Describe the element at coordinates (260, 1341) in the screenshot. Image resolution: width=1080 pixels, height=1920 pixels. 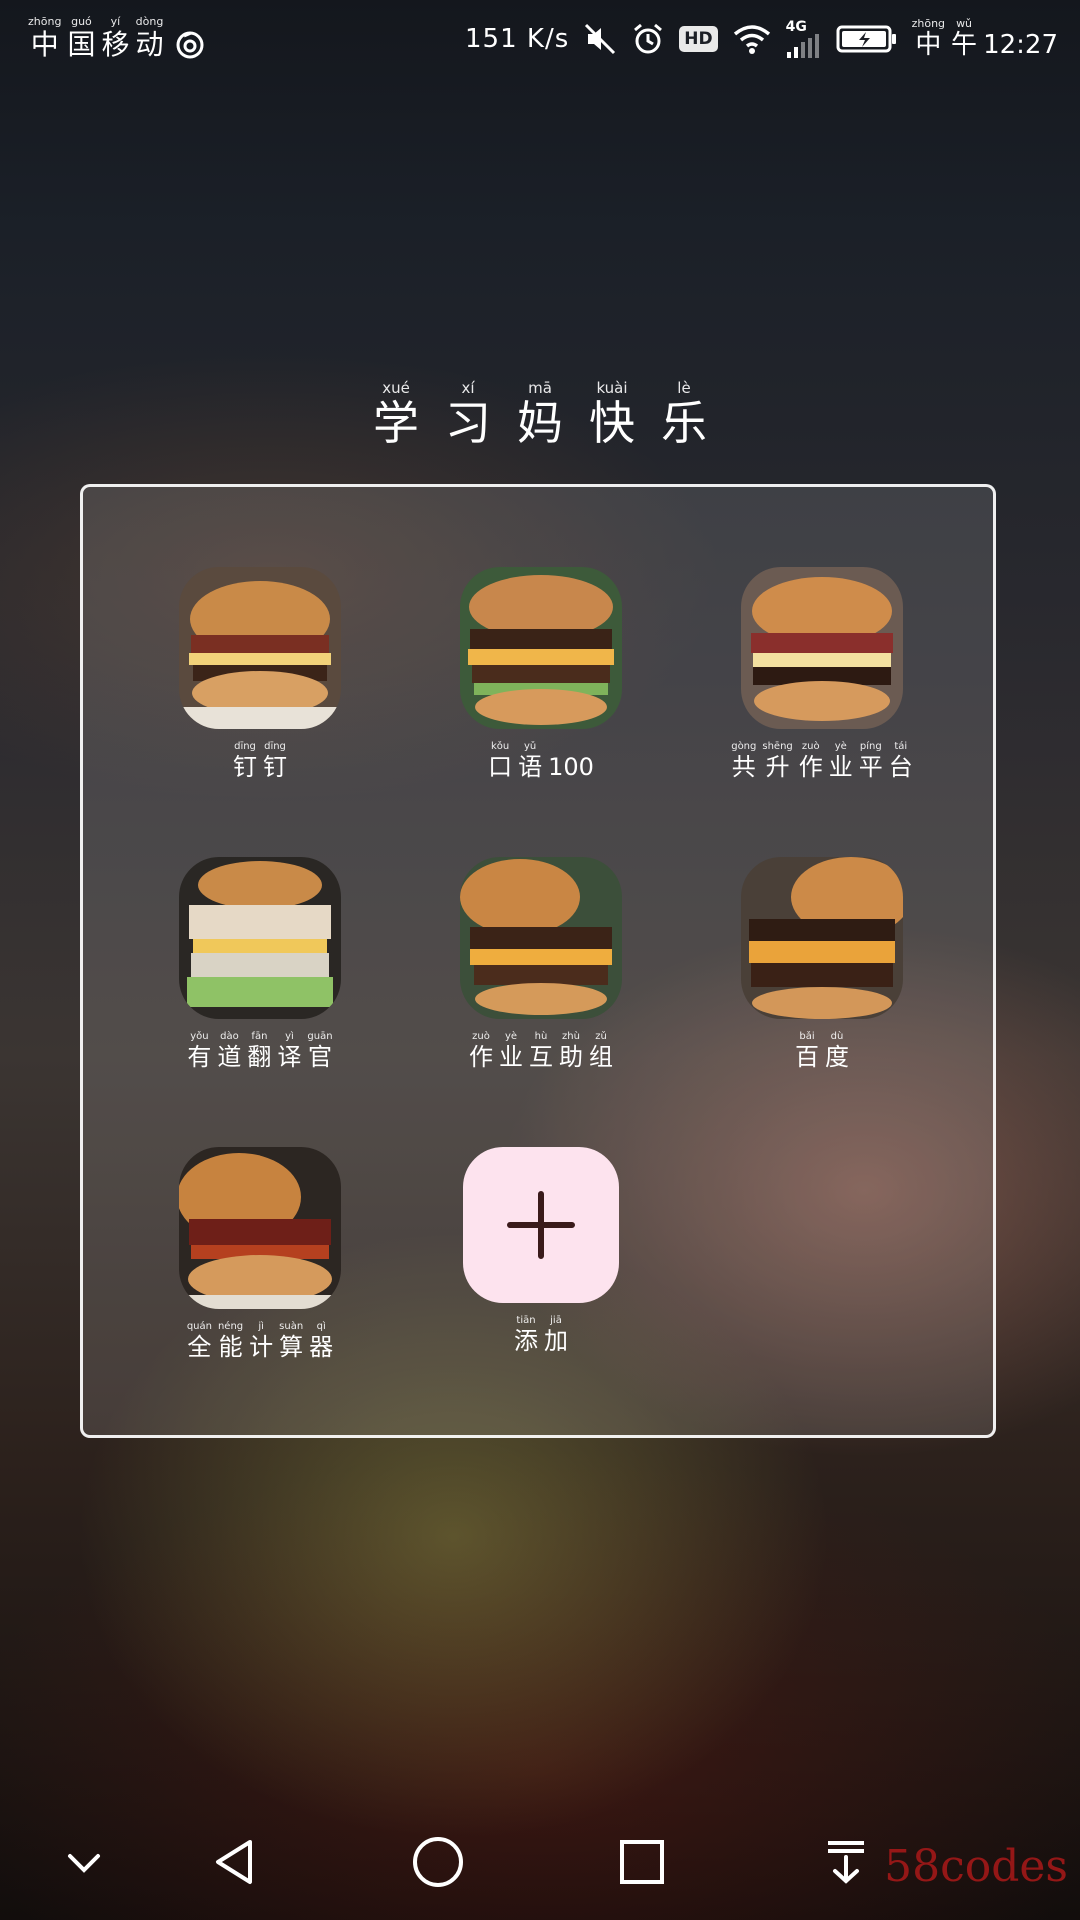
I see `app-label: quán 全 néng 能 jì 计 suàn 算 qì 器` at that location.